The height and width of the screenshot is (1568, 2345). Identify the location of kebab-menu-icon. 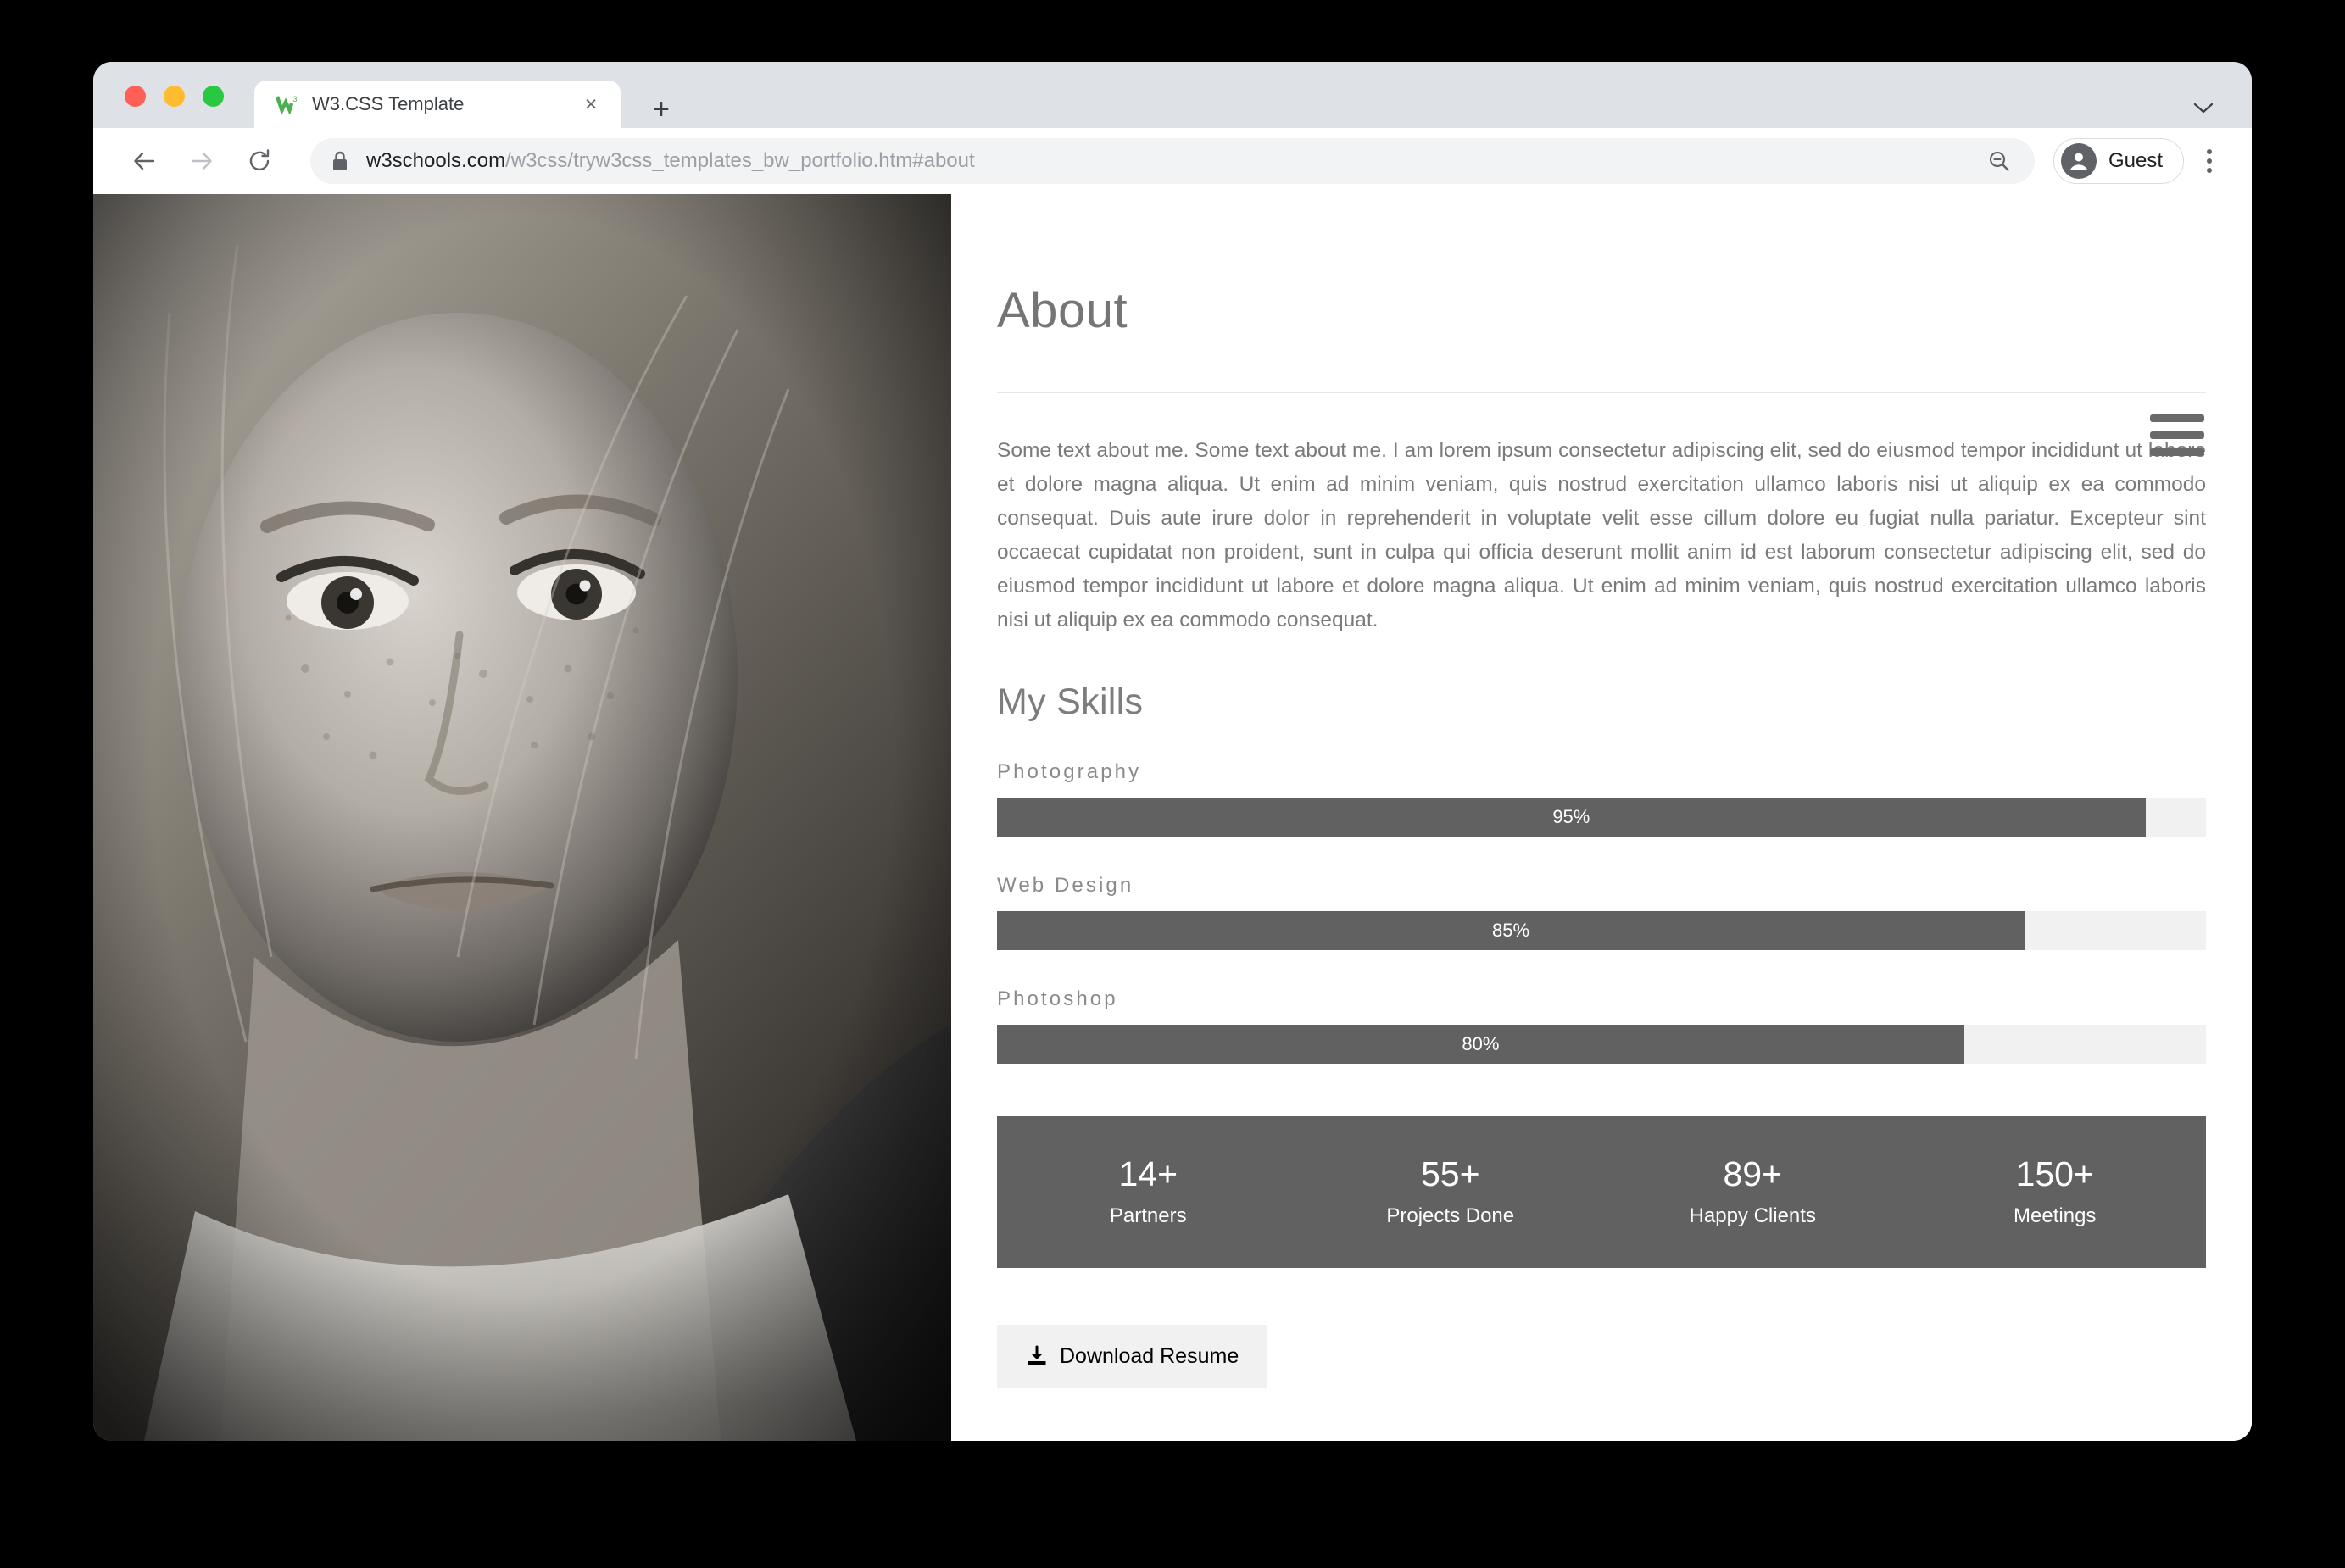
(2209, 161).